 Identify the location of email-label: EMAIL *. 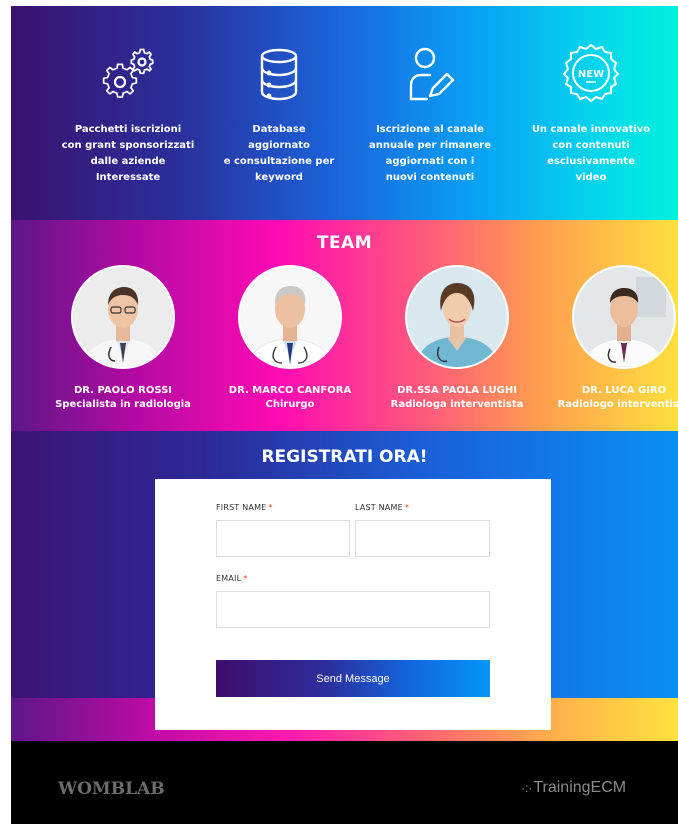
(231, 578).